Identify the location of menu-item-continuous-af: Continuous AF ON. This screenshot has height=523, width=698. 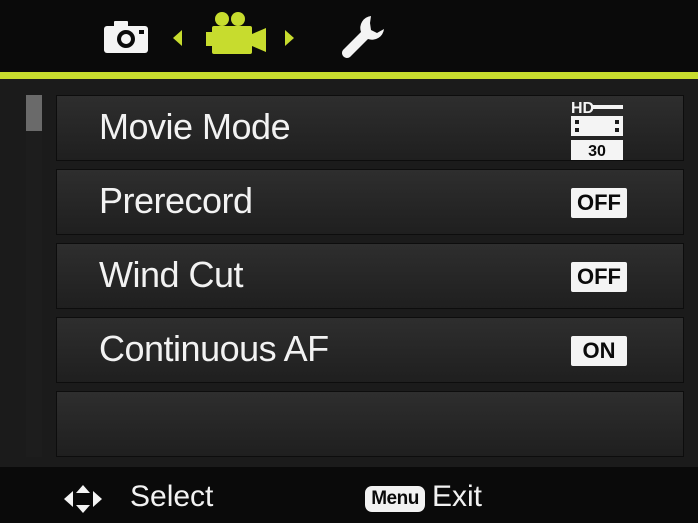
(370, 350).